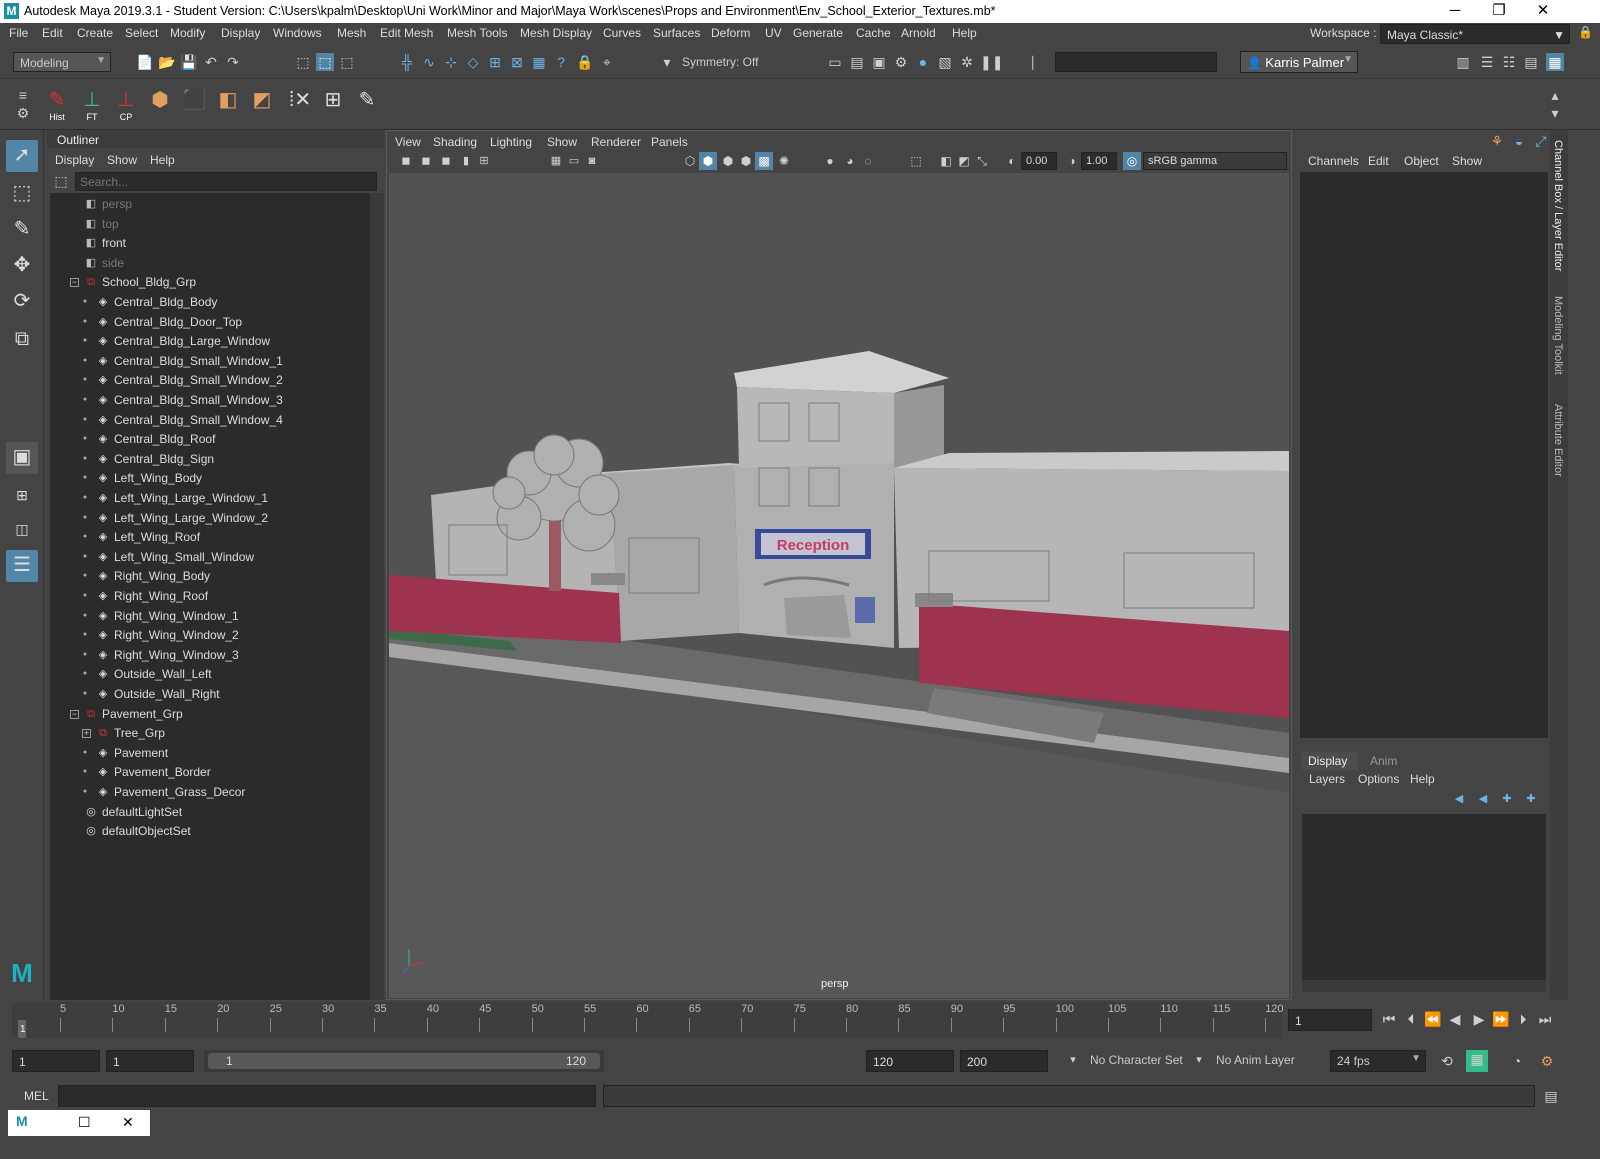 Image resolution: width=1600 pixels, height=1159 pixels. I want to click on wireframe-icon: ▦, so click(556, 161).